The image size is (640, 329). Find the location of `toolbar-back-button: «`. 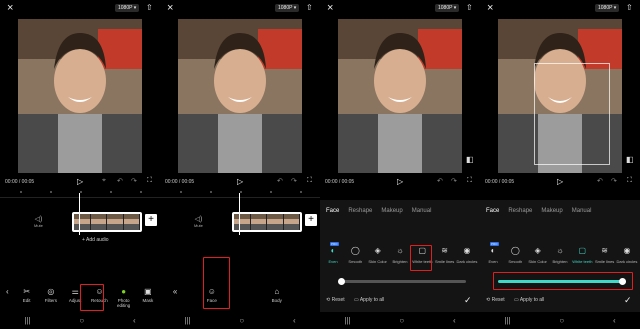

toolbar-back-button: « is located at coordinates (175, 298).